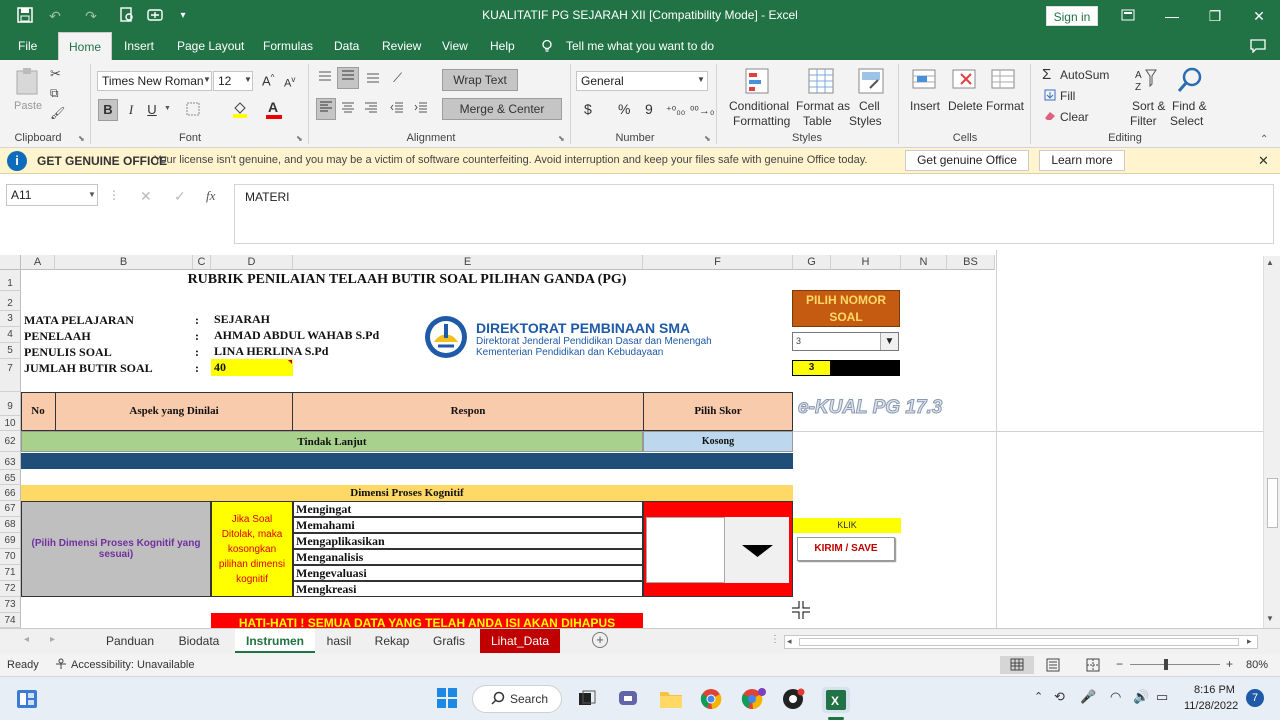  Describe the element at coordinates (1271, 442) in the screenshot. I see `vertical-scrollbar: ▲ ▼` at that location.